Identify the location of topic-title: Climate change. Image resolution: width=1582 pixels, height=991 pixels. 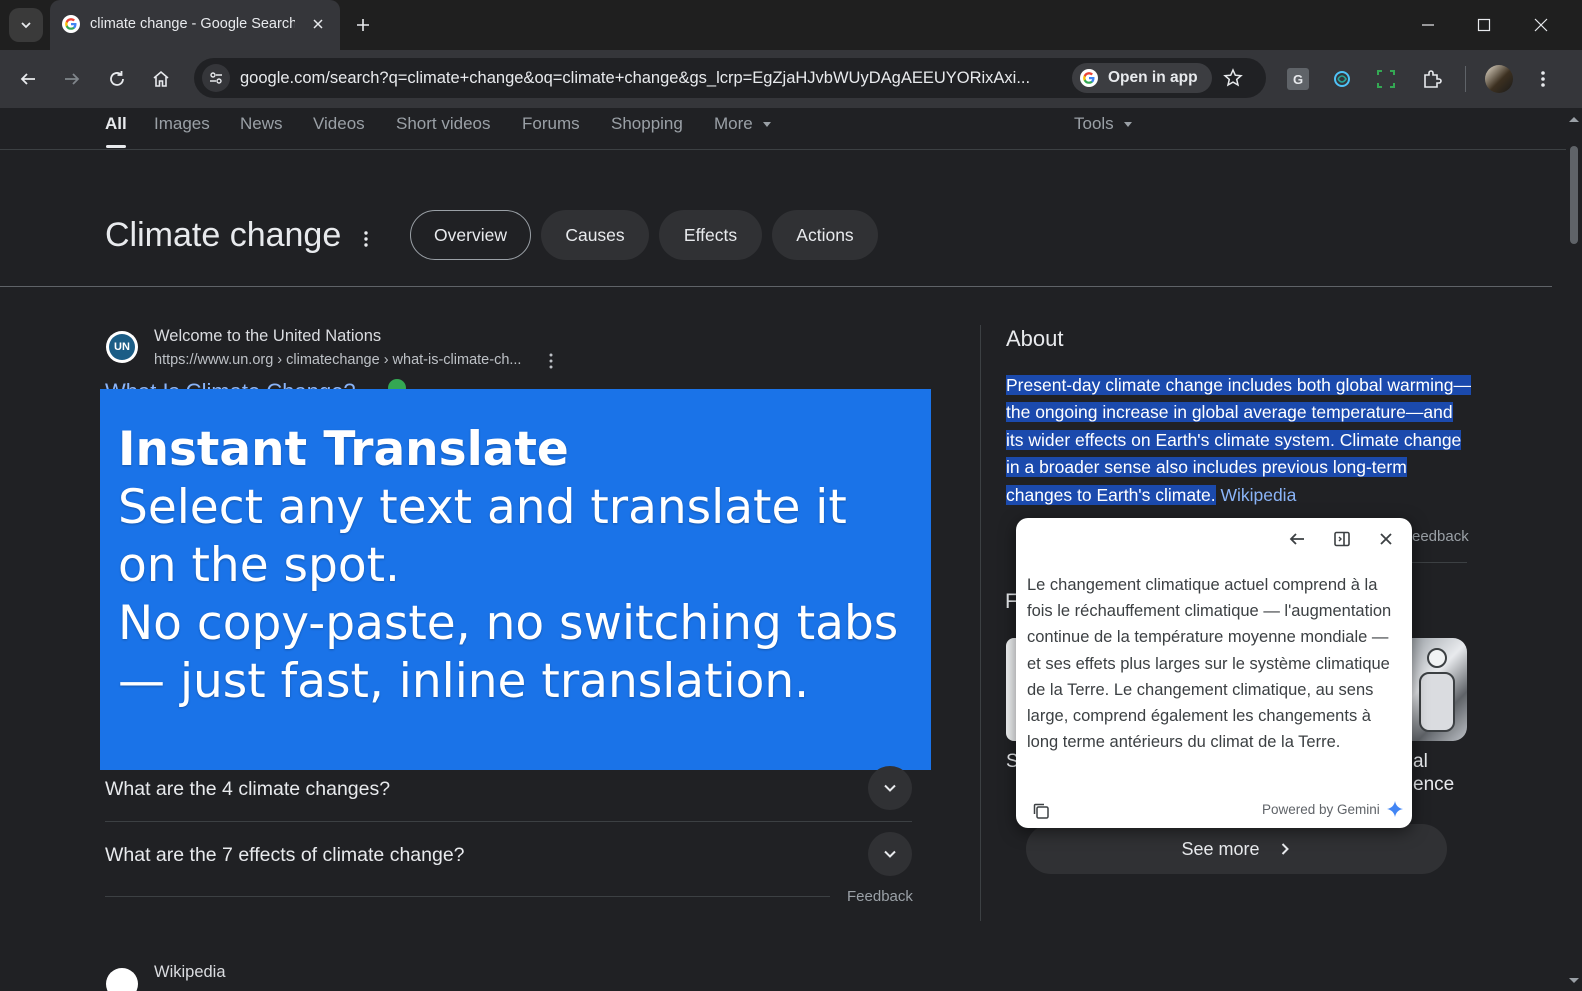
(223, 235).